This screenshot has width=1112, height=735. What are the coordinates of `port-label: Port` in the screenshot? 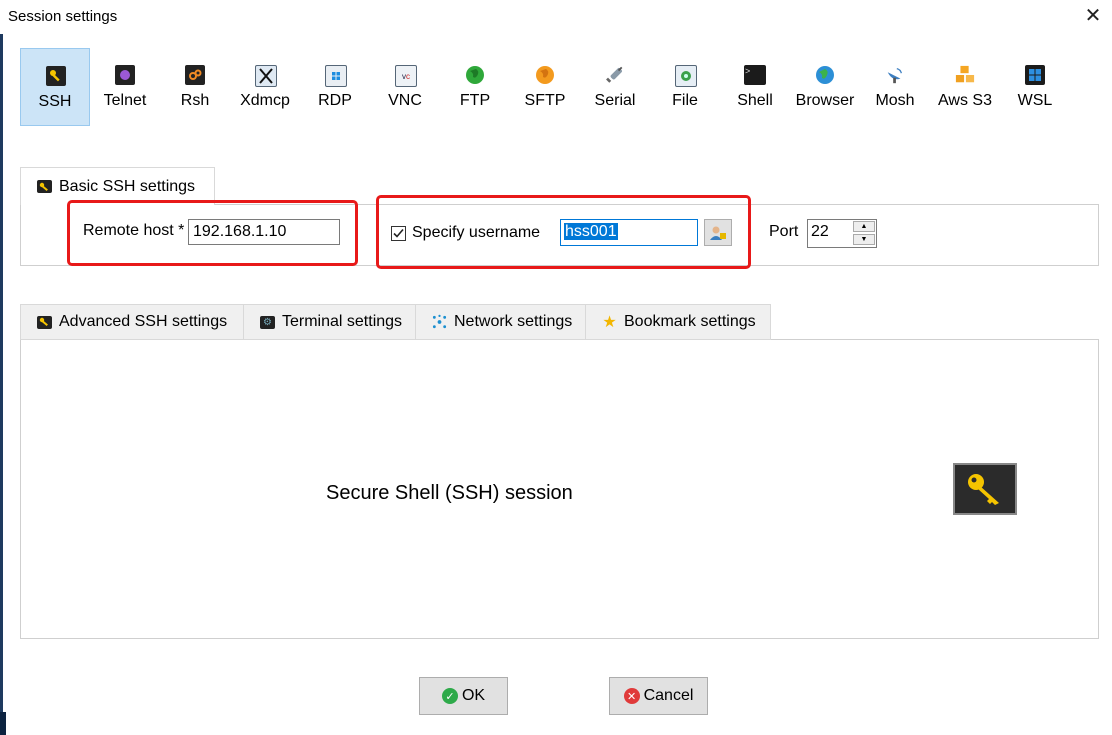 It's located at (784, 231).